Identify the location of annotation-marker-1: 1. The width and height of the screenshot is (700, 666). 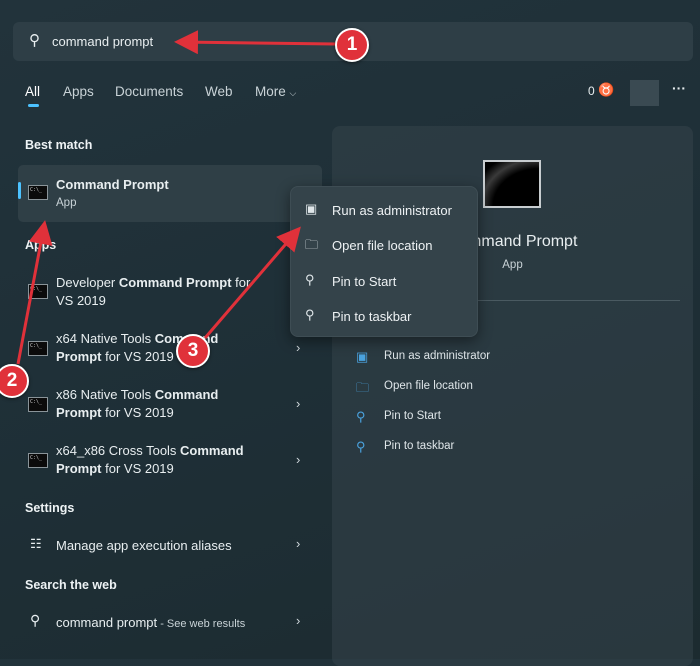
(352, 45).